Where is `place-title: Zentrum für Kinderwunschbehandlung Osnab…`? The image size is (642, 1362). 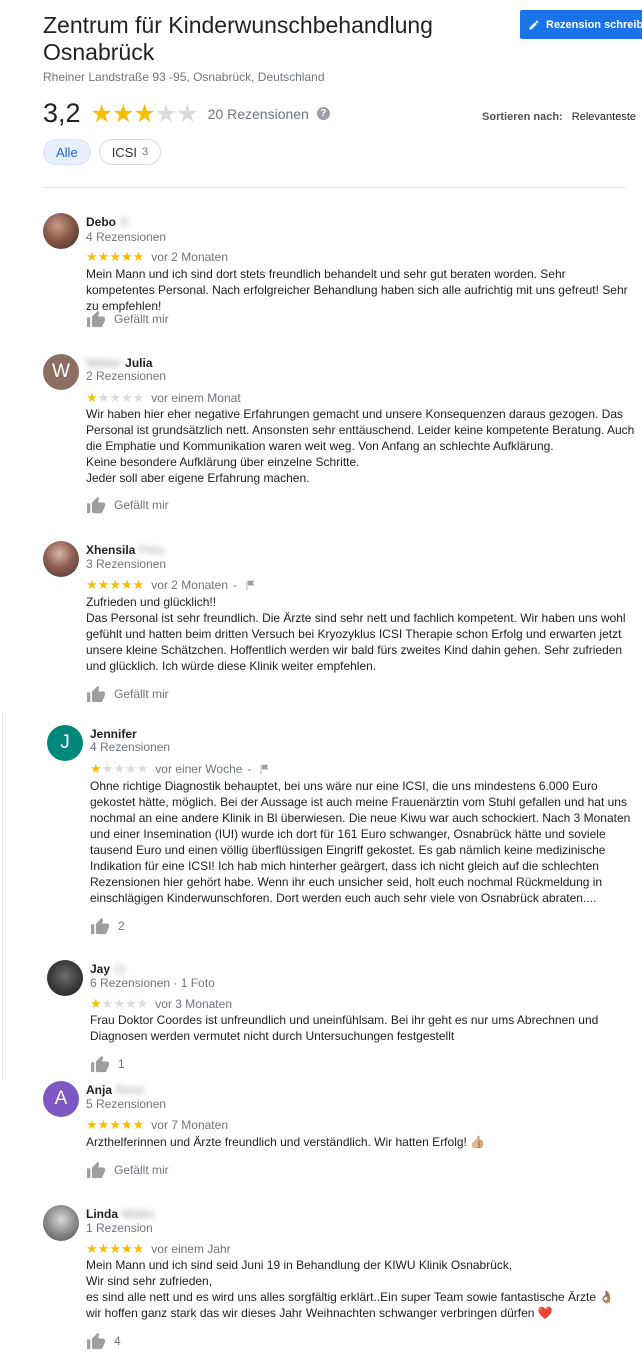
place-title: Zentrum für Kinderwunschbehandlung Osnab… is located at coordinates (238, 38).